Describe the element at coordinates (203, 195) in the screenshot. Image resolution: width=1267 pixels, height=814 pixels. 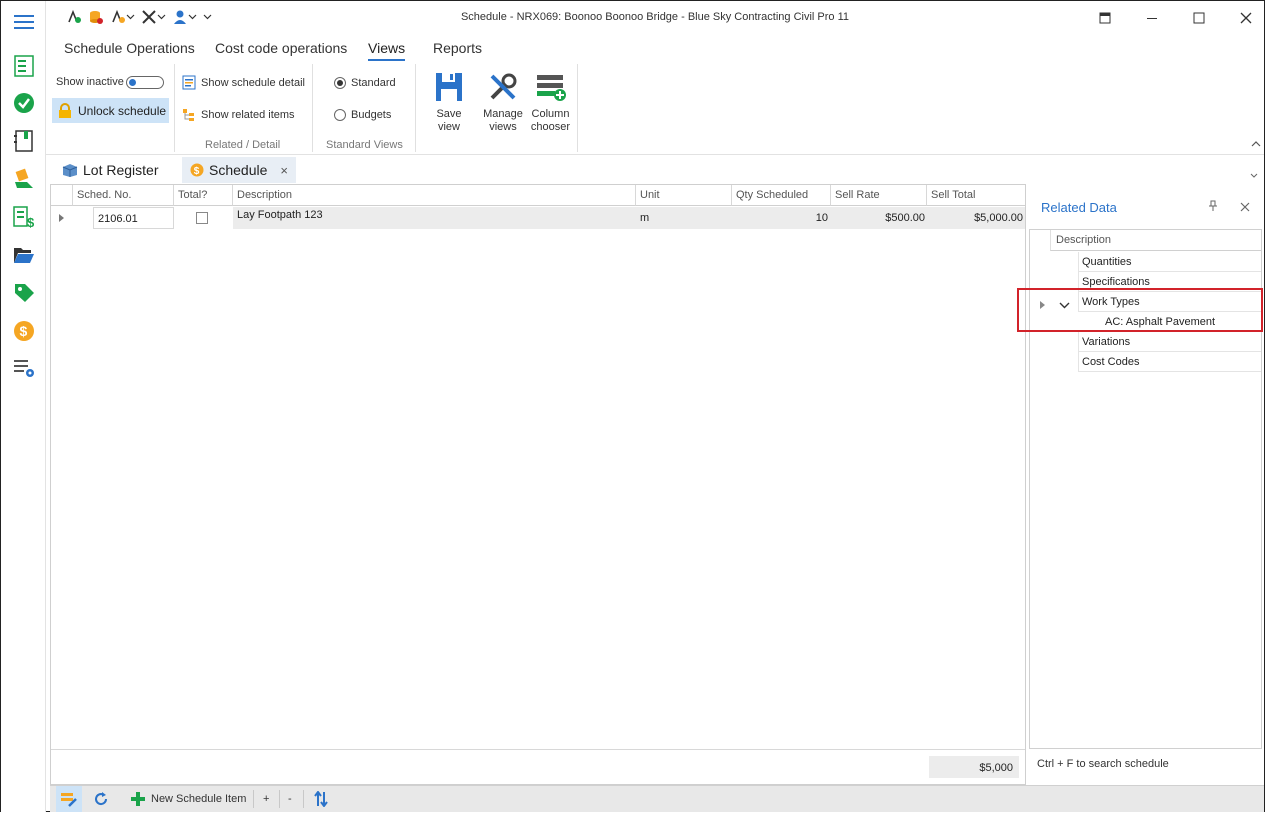
I see `grid-header-total: Total?` at that location.